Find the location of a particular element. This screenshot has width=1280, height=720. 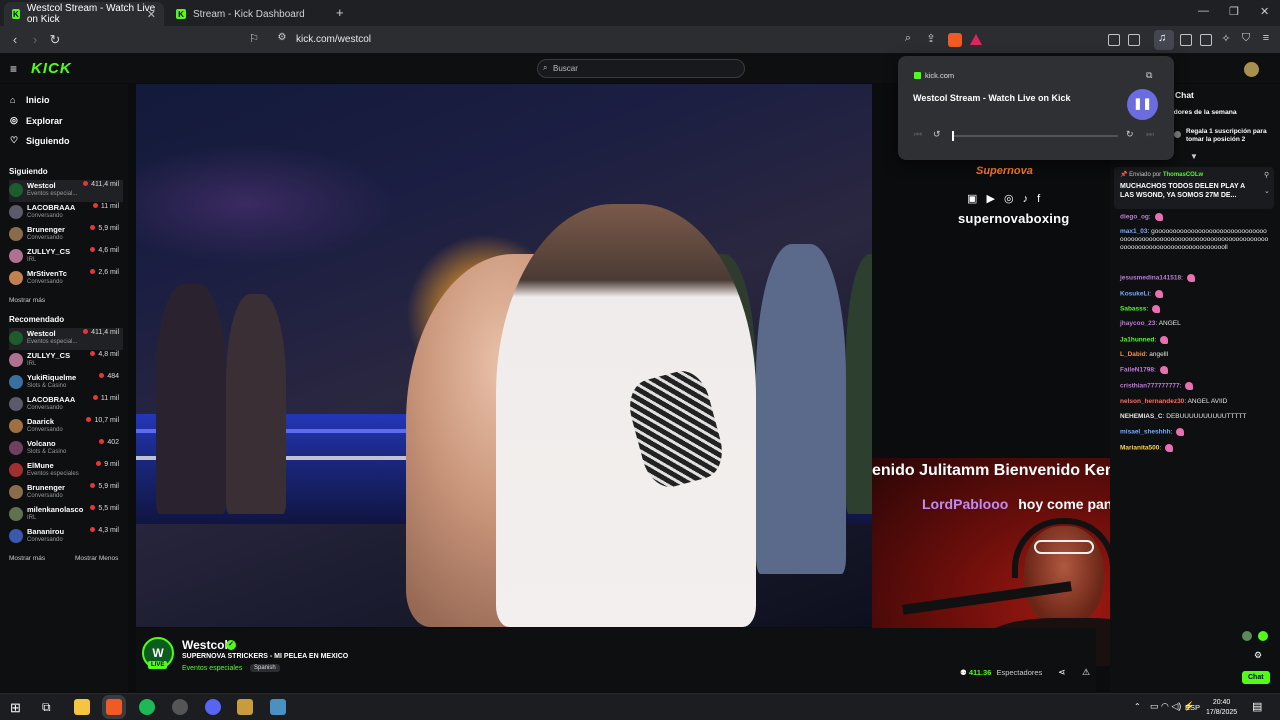

following-show-more: Mostrar más is located at coordinates (27, 300).